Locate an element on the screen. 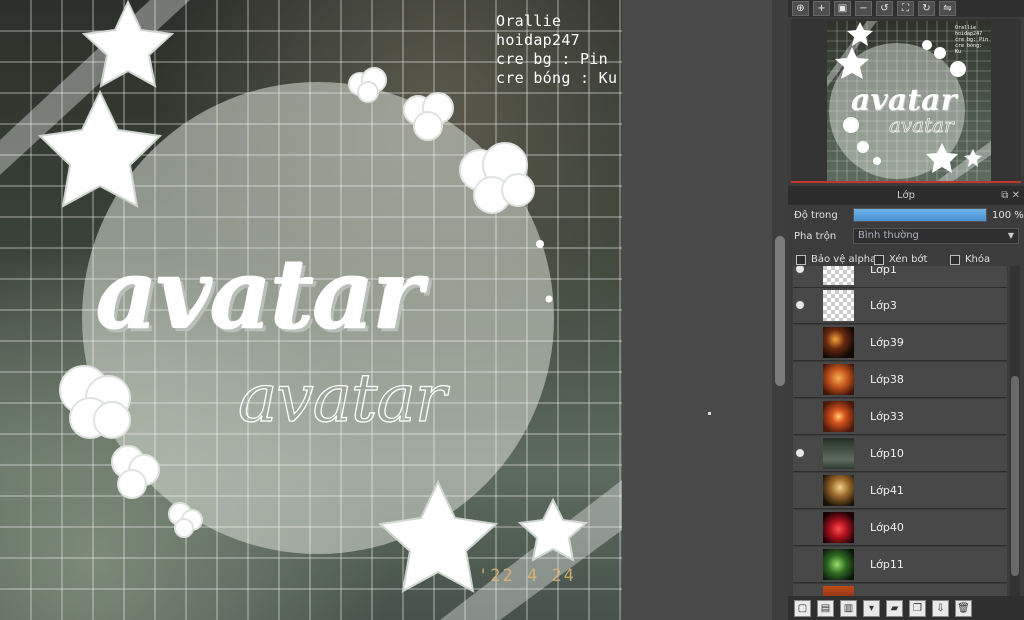  layer-name: Lớp38 is located at coordinates (887, 379).